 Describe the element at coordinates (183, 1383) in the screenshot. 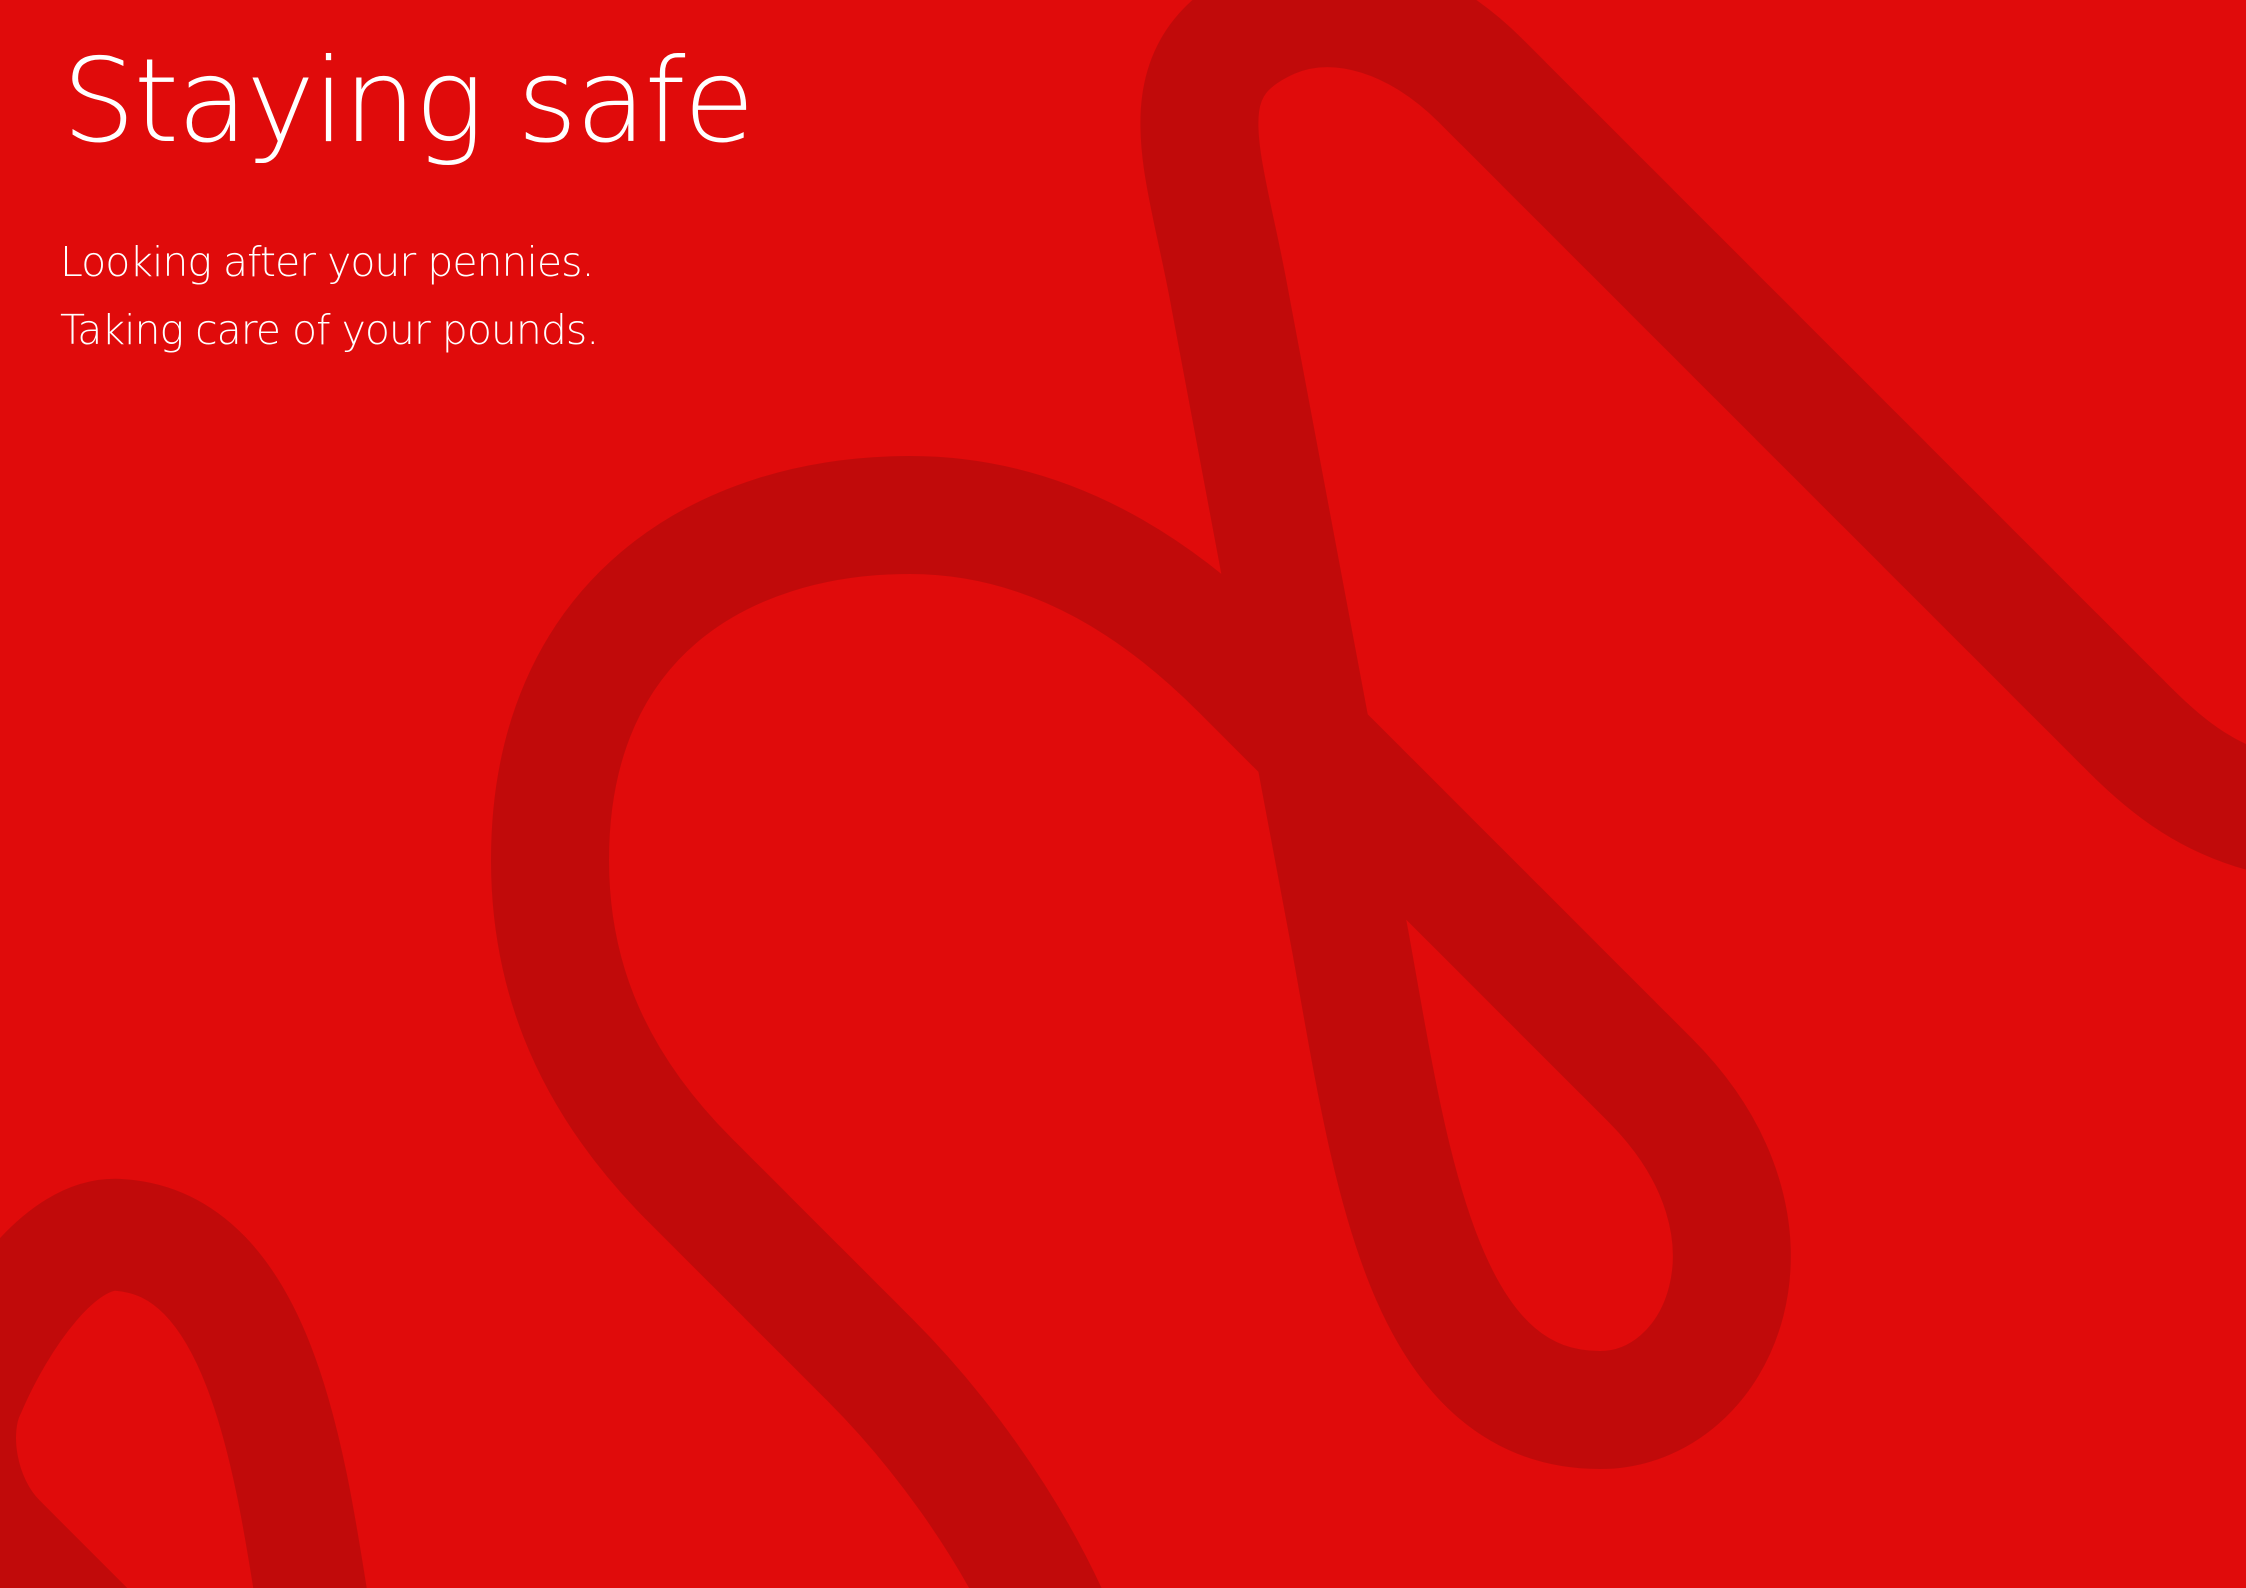

I see `ribbon-loop-corner` at that location.